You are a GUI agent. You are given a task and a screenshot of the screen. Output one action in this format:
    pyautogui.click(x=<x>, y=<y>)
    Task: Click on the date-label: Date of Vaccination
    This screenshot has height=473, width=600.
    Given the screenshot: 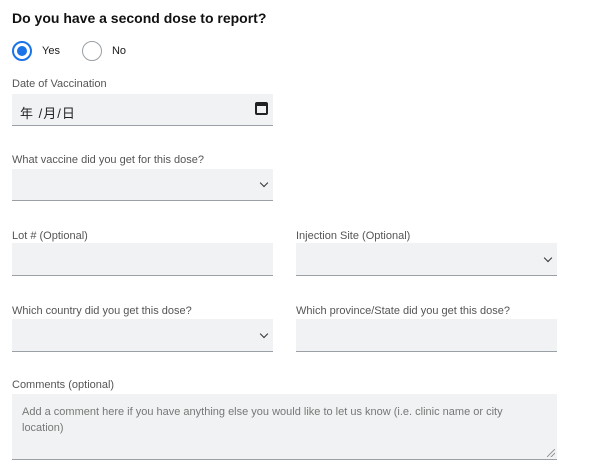 What is the action you would take?
    pyautogui.click(x=59, y=84)
    